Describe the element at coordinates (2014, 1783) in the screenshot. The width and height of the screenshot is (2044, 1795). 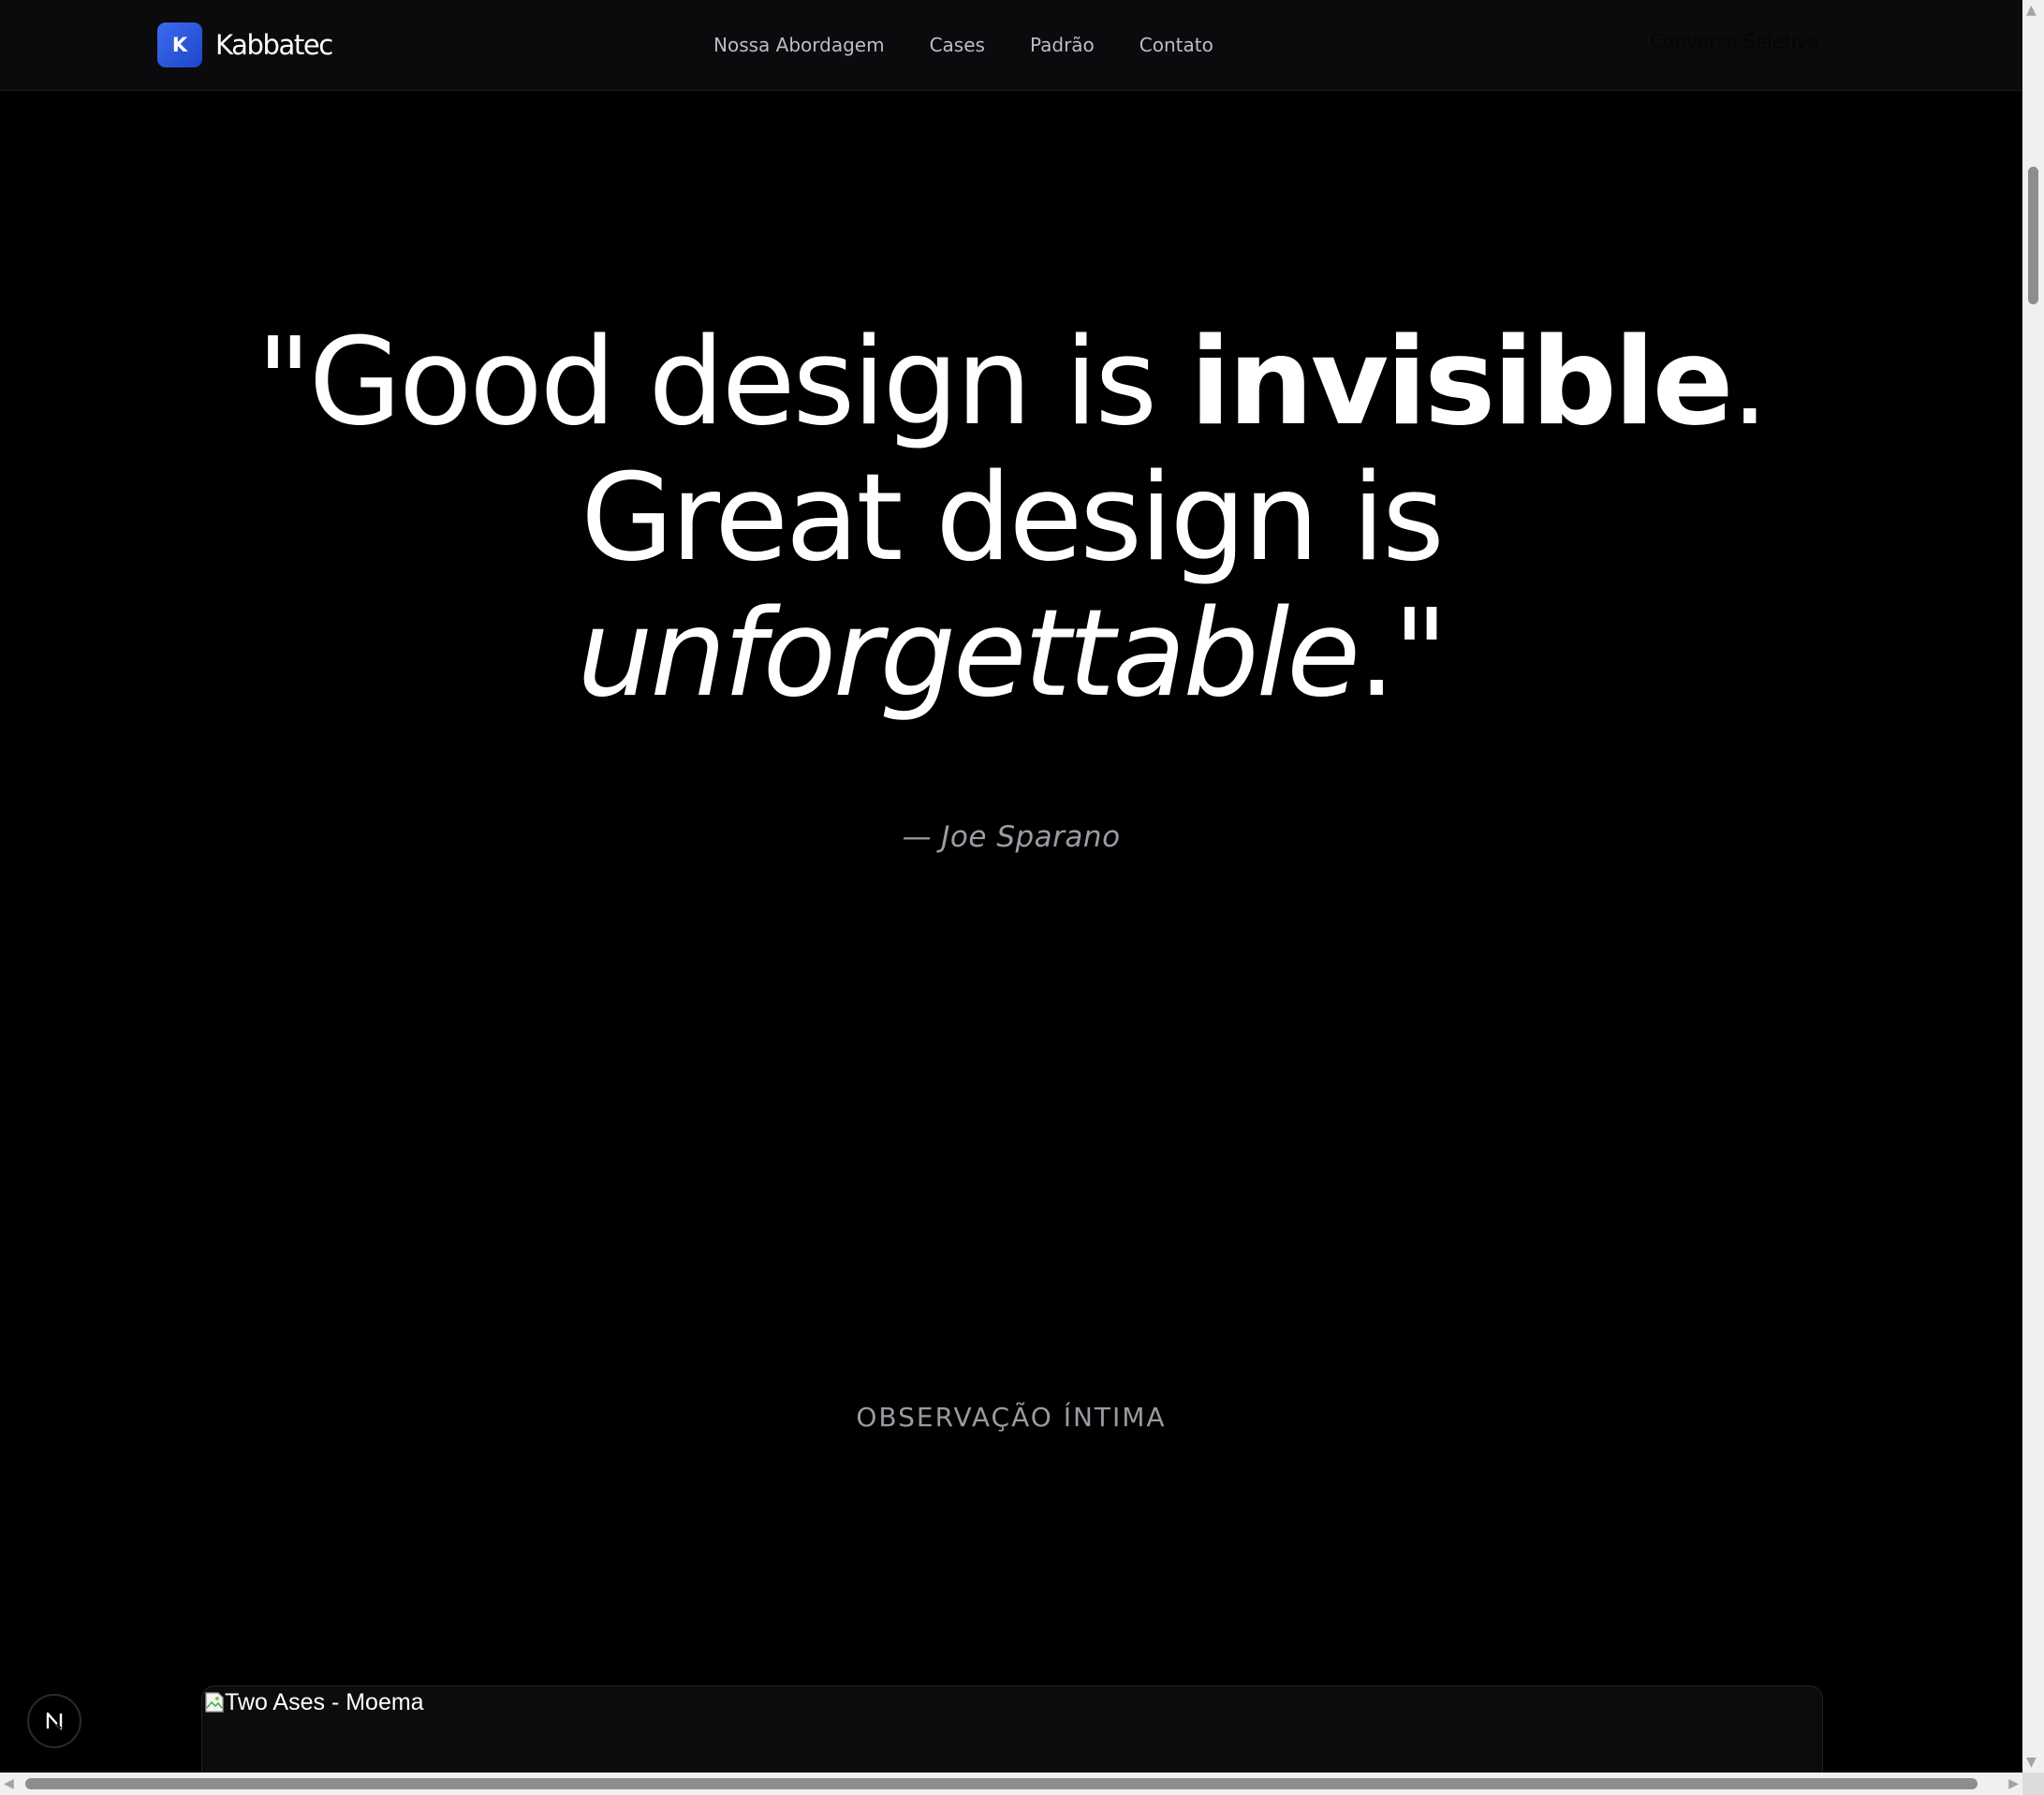
I see `scroll-right-arrow-icon: ▶` at that location.